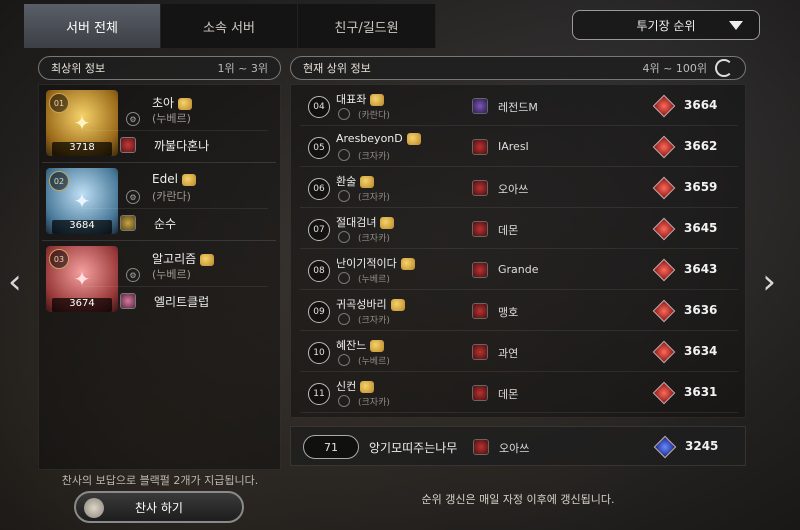 This screenshot has width=800, height=530. I want to click on rank-row: 10 혜잔느 (누베르) 과연 3634, so click(519, 352).